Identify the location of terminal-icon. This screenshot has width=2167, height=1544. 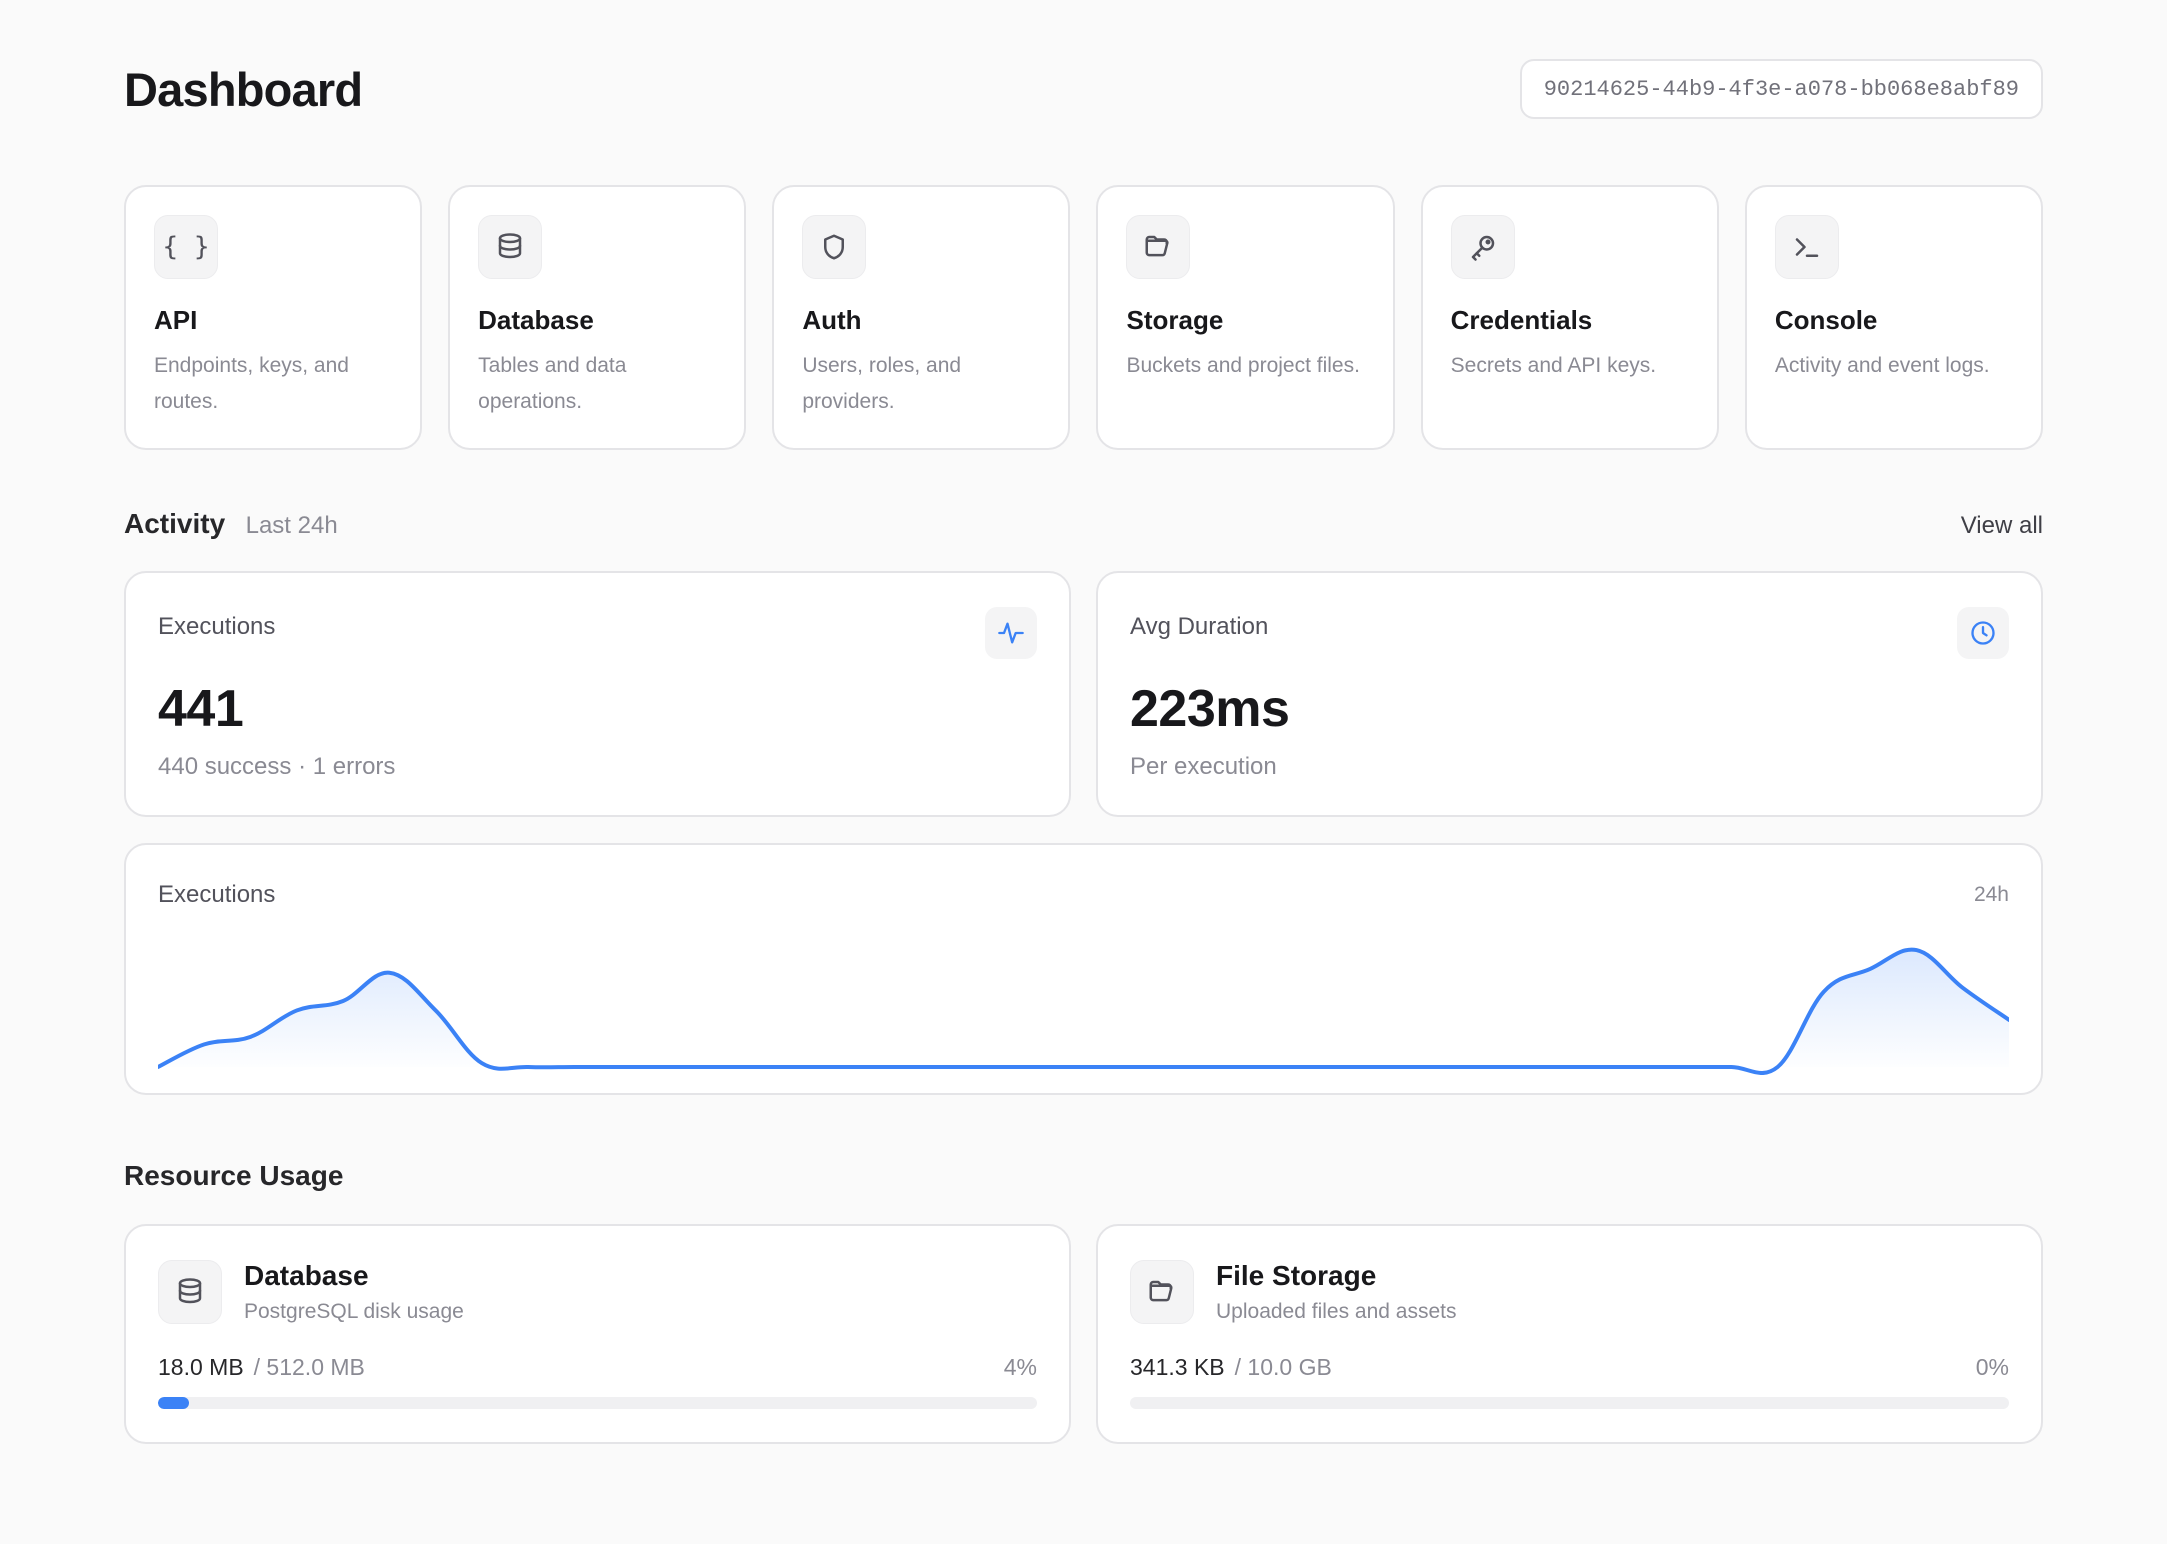
(1806, 247).